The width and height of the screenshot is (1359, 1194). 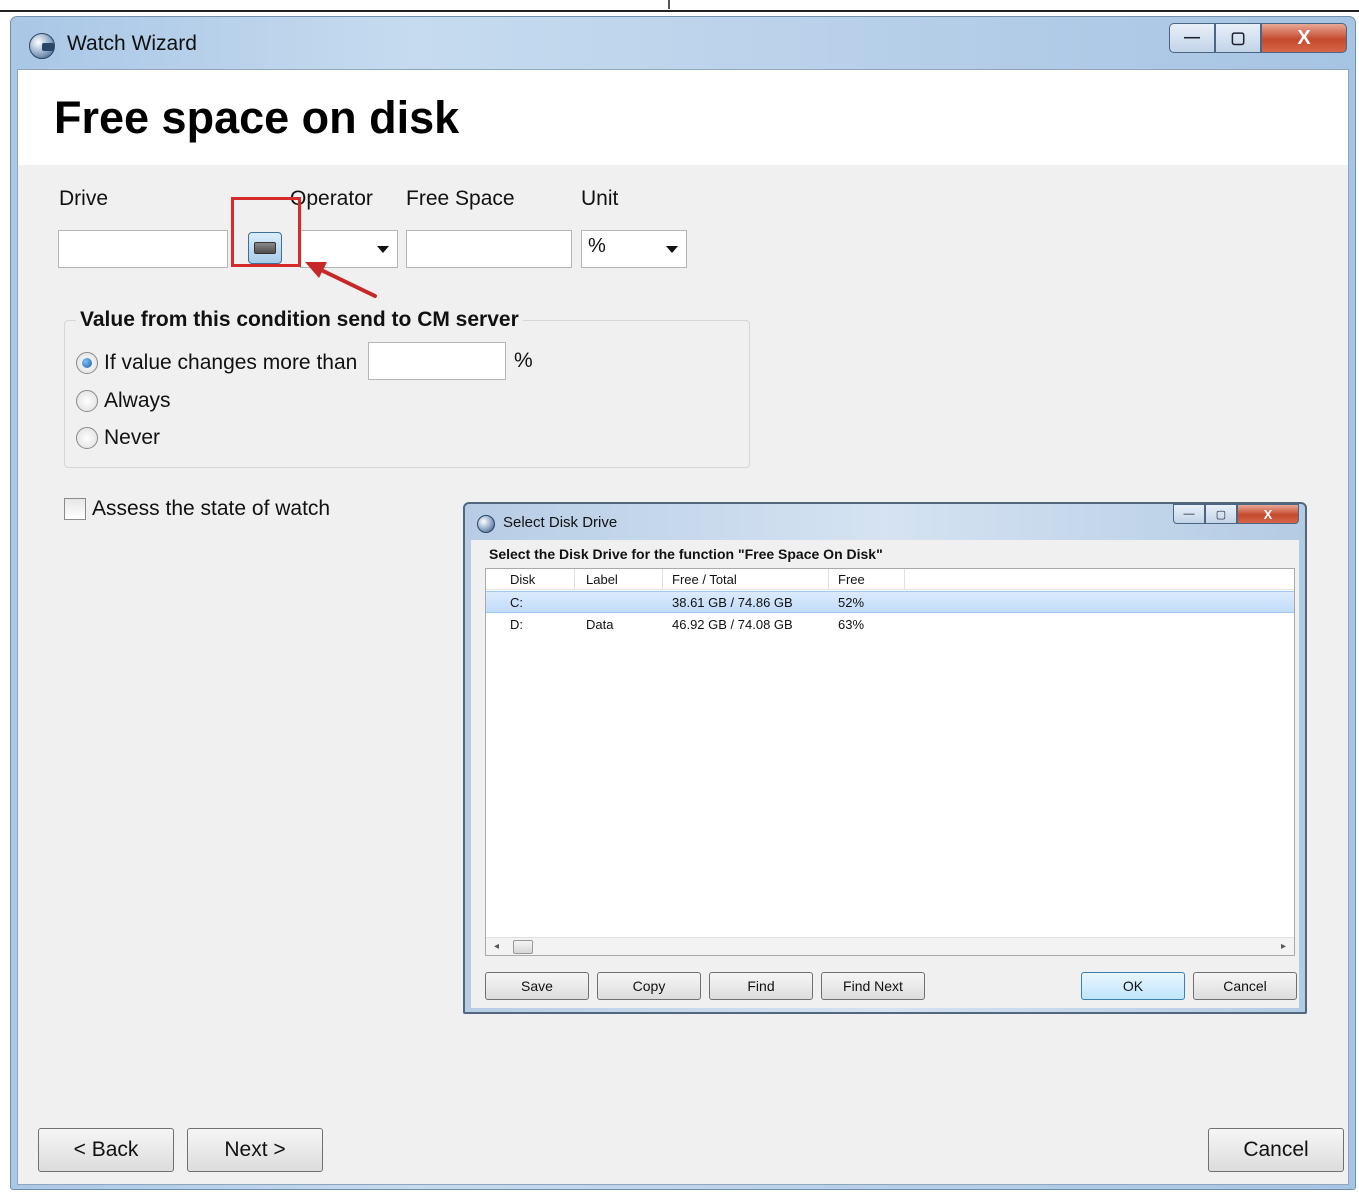 I want to click on dialog-find-button: Find, so click(x=761, y=986).